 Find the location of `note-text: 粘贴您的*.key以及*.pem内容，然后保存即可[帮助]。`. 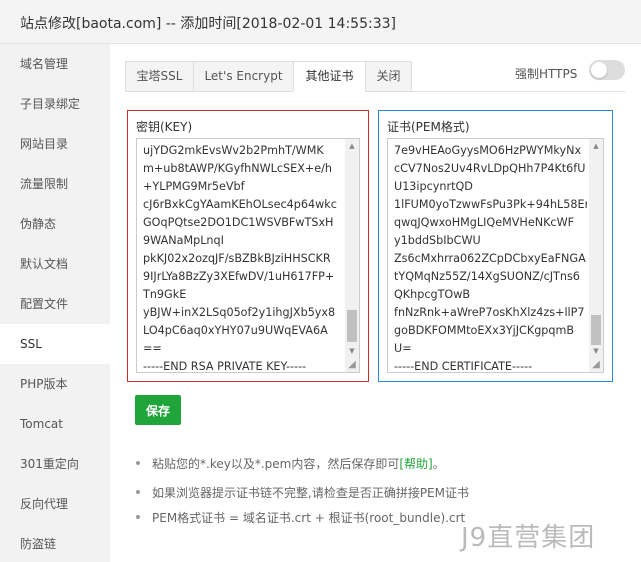

note-text: 粘贴您的*.key以及*.pem内容，然后保存即可[帮助]。 is located at coordinates (298, 463).